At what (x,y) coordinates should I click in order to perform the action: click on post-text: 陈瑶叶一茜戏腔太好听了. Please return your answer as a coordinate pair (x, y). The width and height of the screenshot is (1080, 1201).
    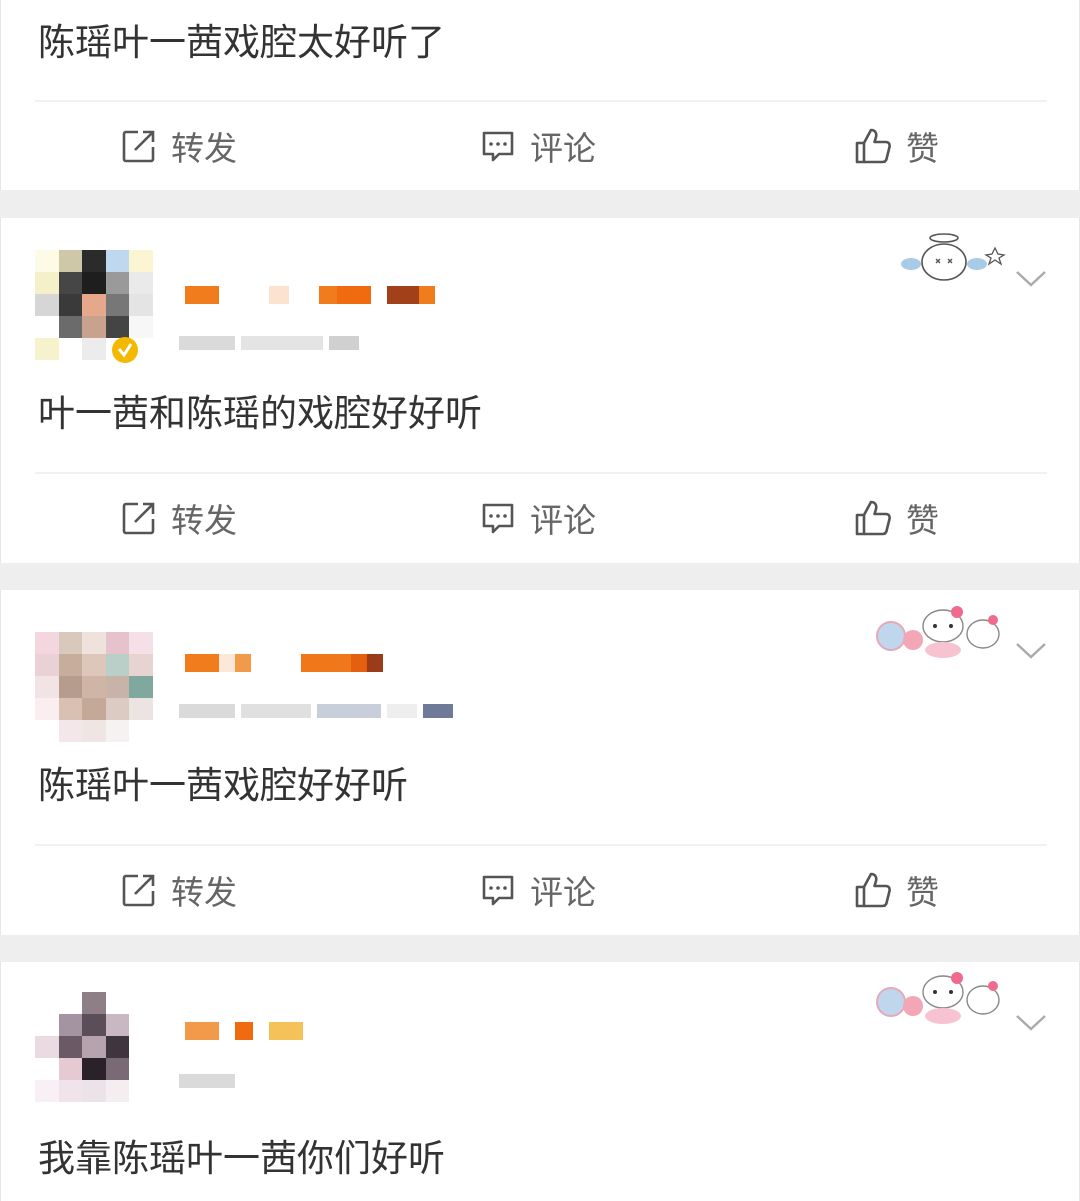
    Looking at the image, I should click on (241, 42).